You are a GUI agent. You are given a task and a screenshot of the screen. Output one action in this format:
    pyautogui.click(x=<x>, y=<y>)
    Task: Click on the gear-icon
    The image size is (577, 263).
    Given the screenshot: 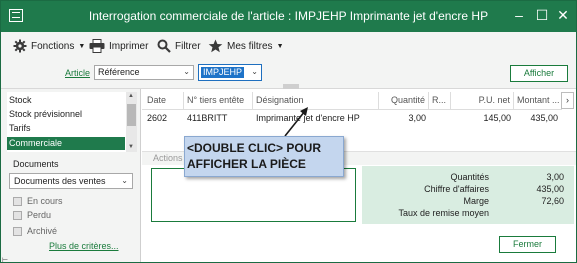 What is the action you would take?
    pyautogui.click(x=20, y=46)
    